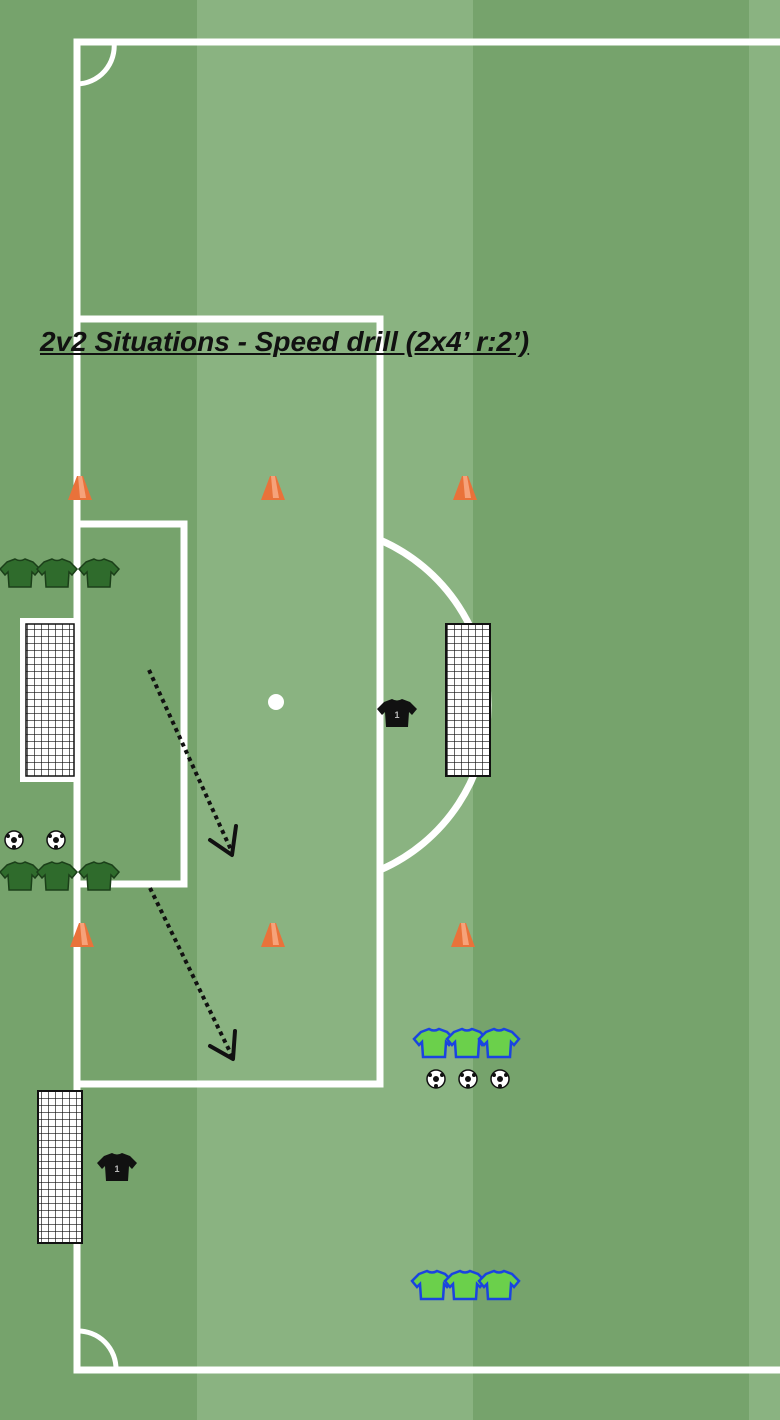  I want to click on dark-team-top, so click(60, 573).